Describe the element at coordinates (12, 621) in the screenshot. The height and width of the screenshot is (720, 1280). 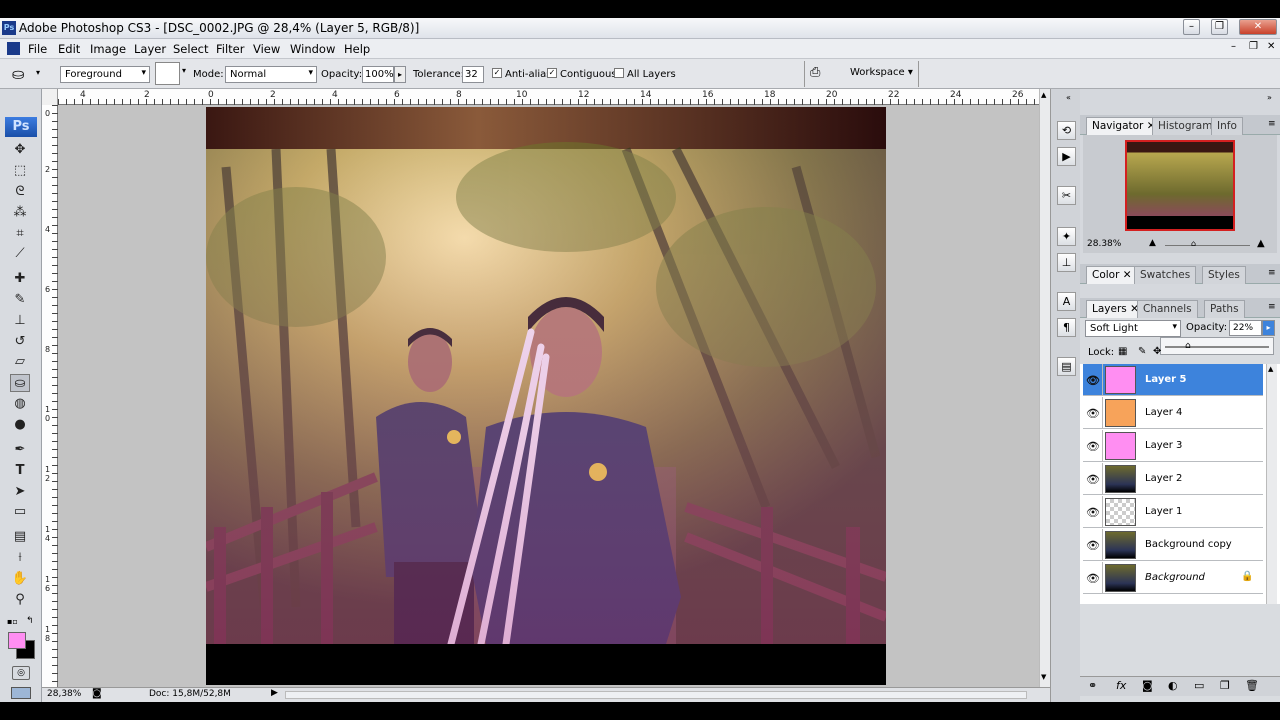
I see `default-colors-icon: ▪▫` at that location.